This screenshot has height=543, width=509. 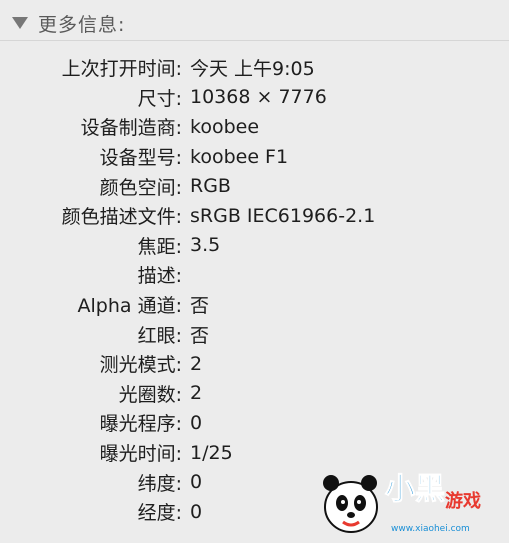 I want to click on info-value: 今天 上午9:05, so click(x=252, y=69).